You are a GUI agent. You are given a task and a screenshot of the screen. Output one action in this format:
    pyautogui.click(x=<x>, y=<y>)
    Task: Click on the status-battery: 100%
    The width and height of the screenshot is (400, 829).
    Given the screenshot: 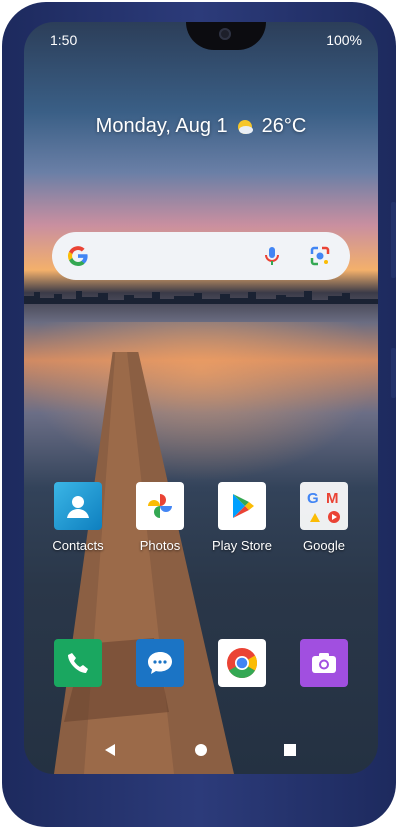 What is the action you would take?
    pyautogui.click(x=344, y=40)
    